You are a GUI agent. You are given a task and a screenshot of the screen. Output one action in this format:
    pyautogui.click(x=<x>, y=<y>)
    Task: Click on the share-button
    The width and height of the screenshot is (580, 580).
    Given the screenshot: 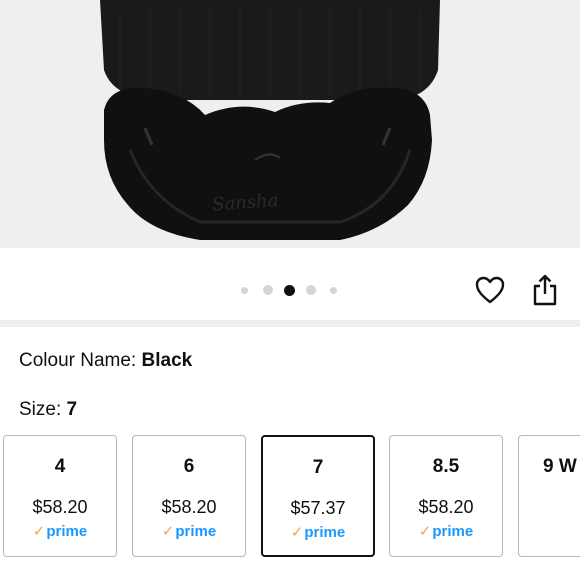 What is the action you would take?
    pyautogui.click(x=545, y=290)
    